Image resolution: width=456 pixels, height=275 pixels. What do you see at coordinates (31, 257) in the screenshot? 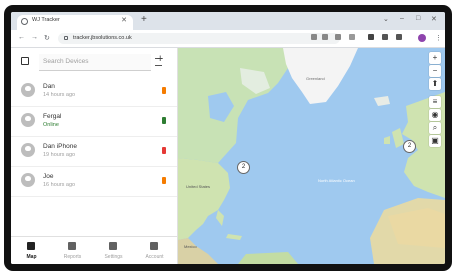
I see `nav-label: Map` at bounding box center [31, 257].